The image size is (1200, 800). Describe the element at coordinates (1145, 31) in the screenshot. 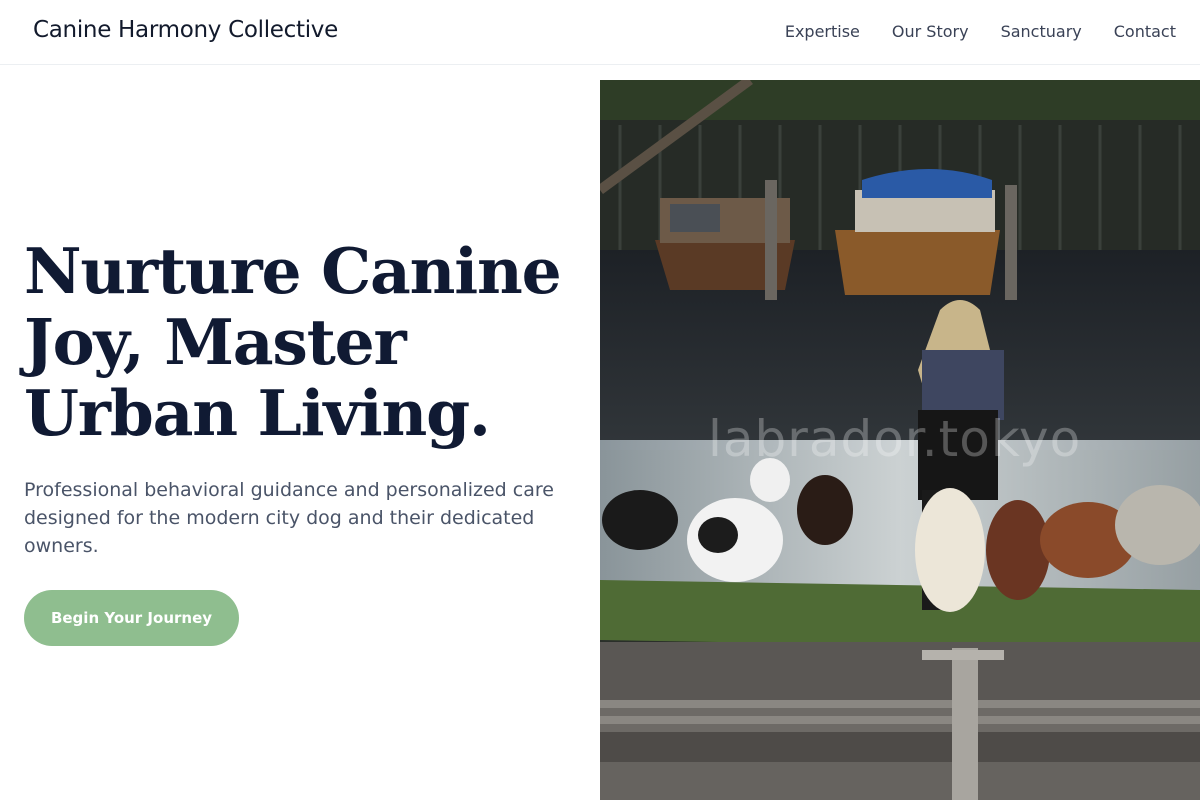

I see `nav-link-contact: Contact` at that location.